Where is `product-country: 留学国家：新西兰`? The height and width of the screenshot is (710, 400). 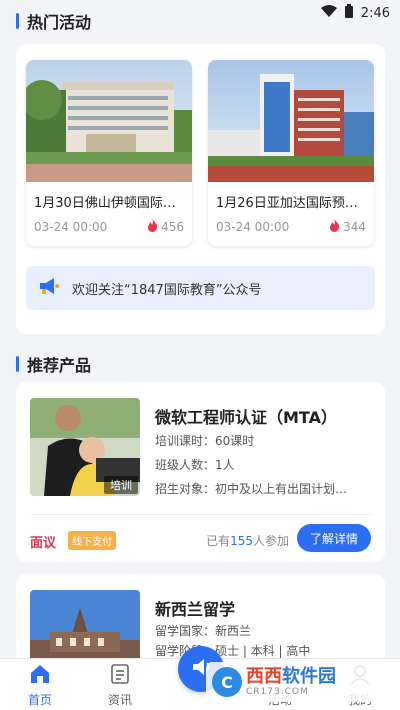 product-country: 留学国家：新西兰 is located at coordinates (203, 631).